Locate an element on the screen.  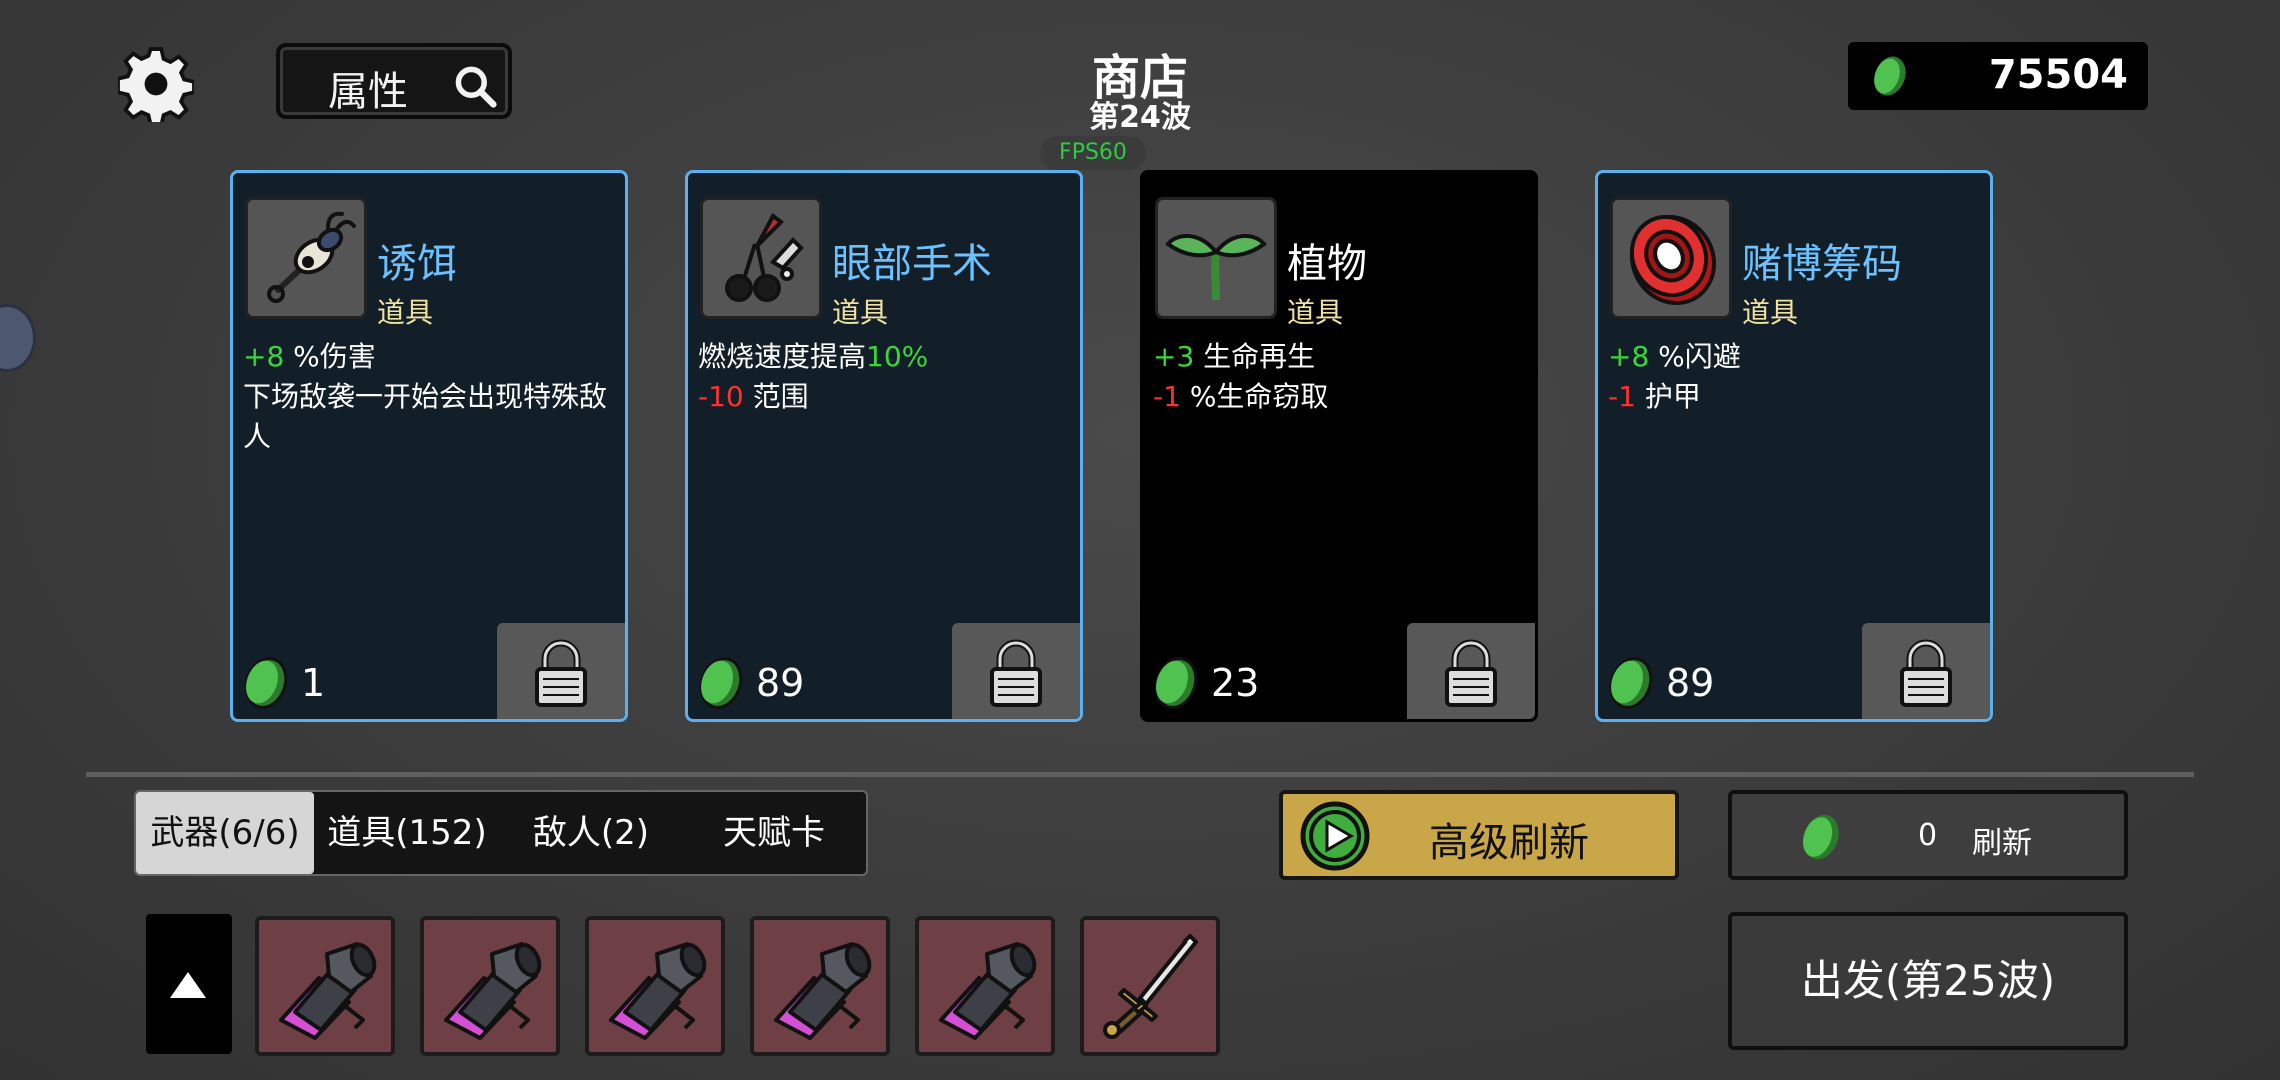
tab-items: 道具(152) is located at coordinates (407, 833).